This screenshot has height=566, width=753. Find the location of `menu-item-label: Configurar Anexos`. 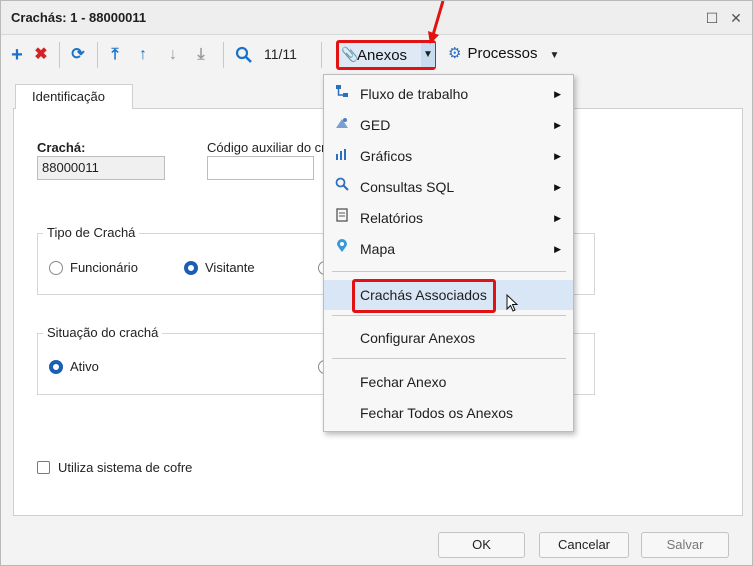

menu-item-label: Configurar Anexos is located at coordinates (418, 338).